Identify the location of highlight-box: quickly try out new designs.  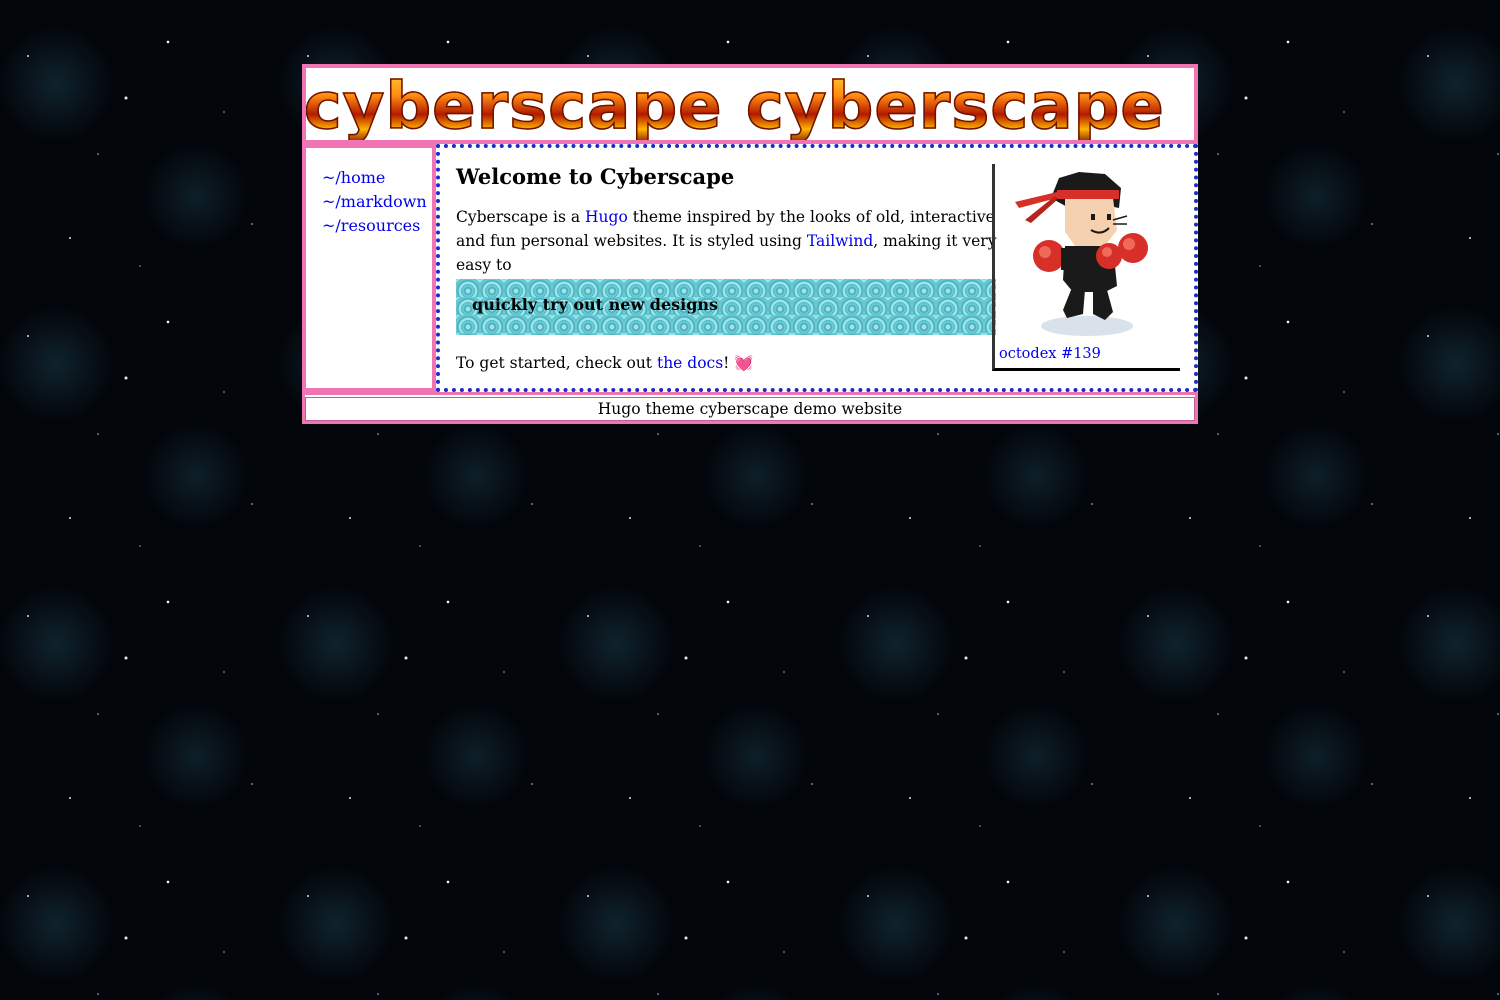
(726, 307).